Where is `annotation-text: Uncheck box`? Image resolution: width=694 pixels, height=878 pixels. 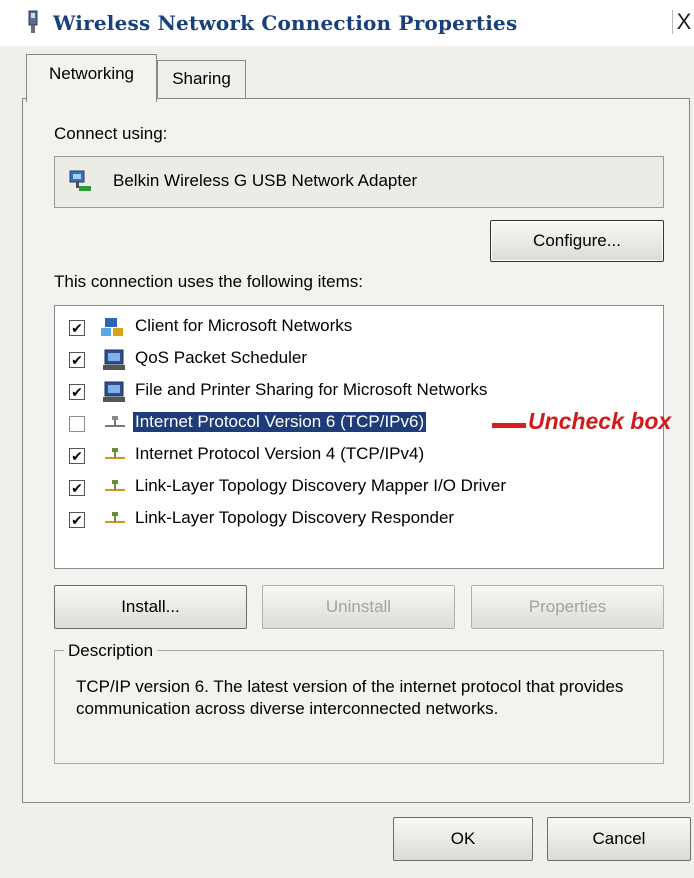
annotation-text: Uncheck box is located at coordinates (600, 421).